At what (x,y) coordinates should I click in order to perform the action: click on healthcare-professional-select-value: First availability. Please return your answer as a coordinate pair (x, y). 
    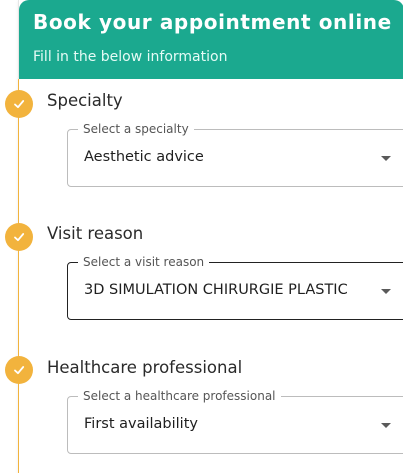
    Looking at the image, I should click on (141, 424).